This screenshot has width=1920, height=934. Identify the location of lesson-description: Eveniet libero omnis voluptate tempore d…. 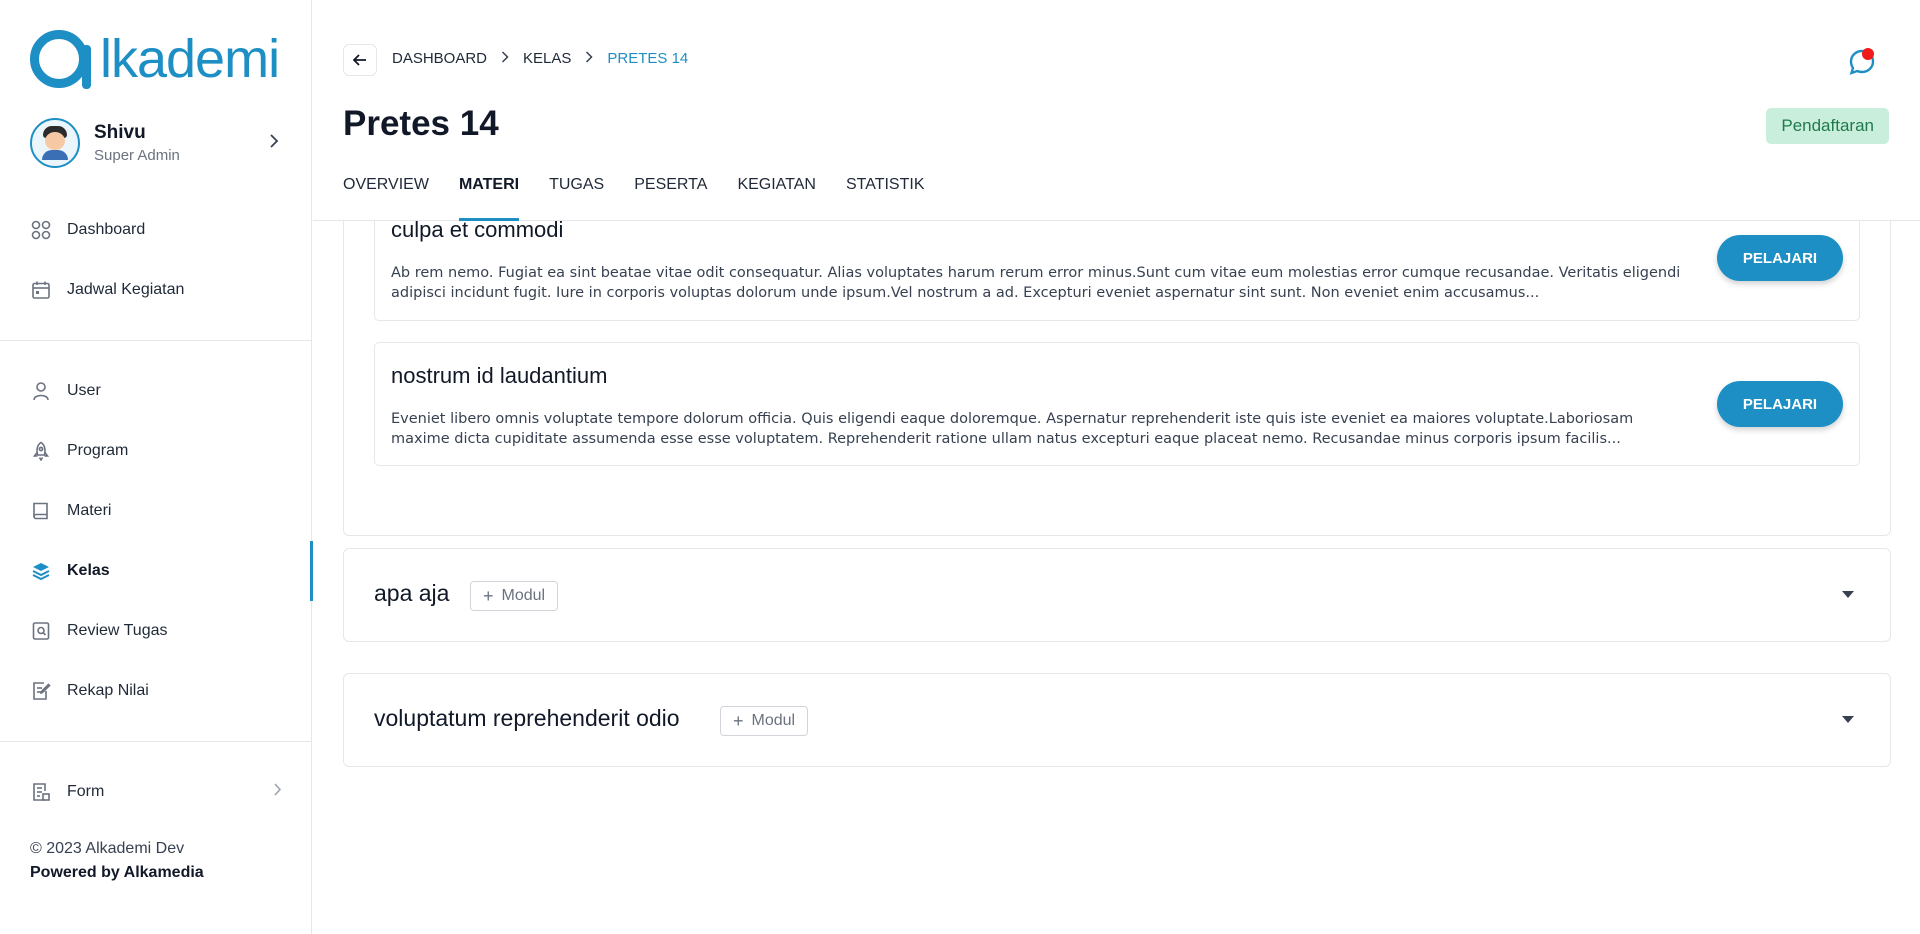
(1012, 429).